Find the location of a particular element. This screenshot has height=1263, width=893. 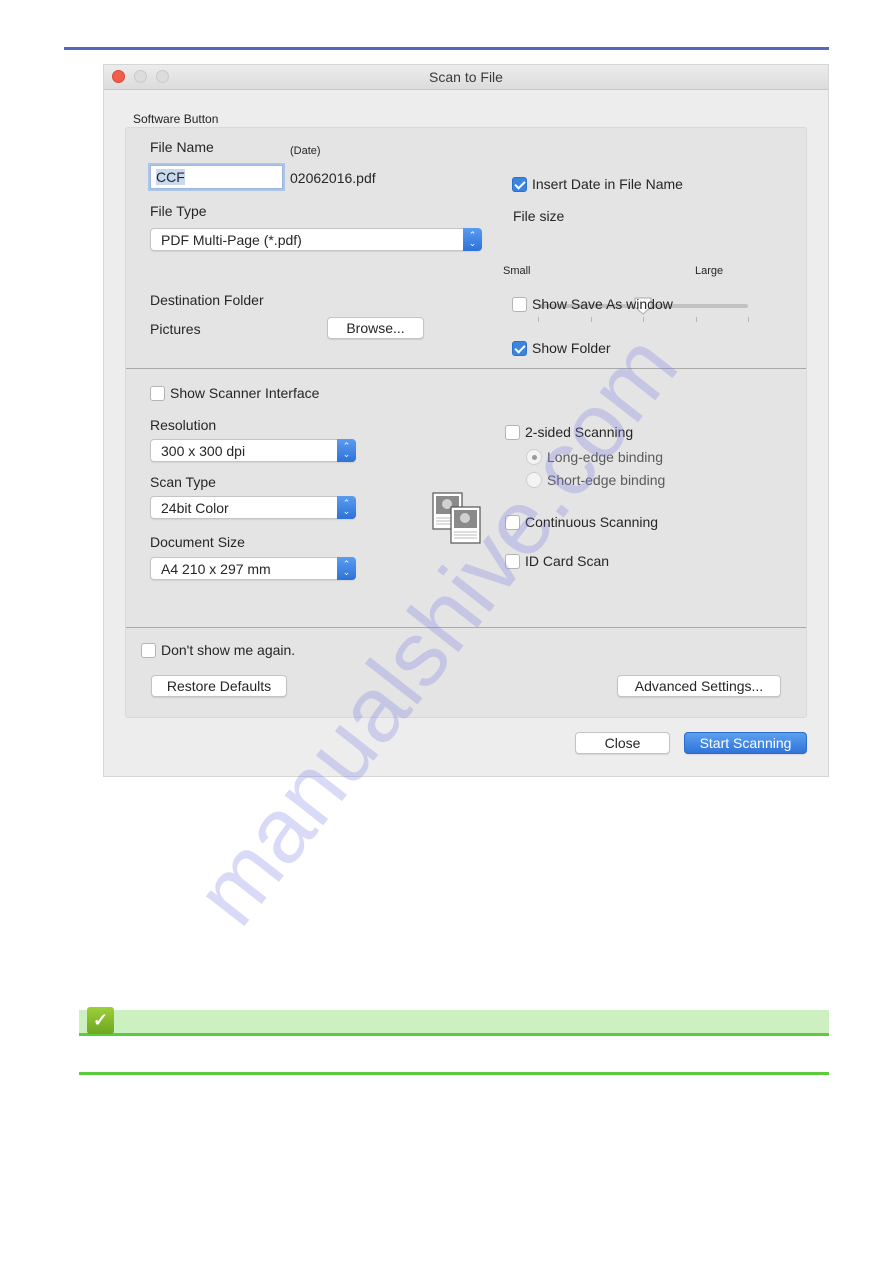

start-scanning-button: Start Scanning is located at coordinates (745, 743).